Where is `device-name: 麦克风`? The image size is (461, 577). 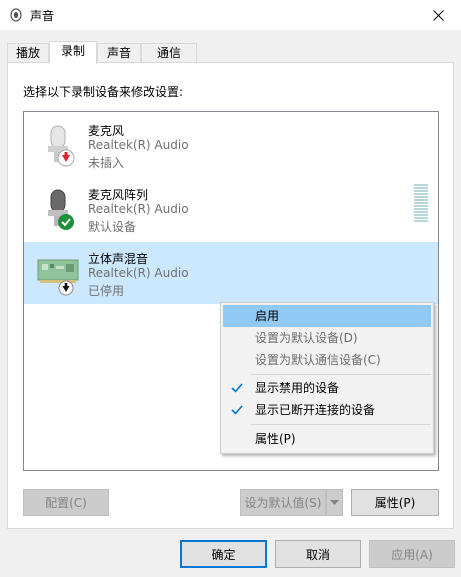 device-name: 麦克风 is located at coordinates (106, 131).